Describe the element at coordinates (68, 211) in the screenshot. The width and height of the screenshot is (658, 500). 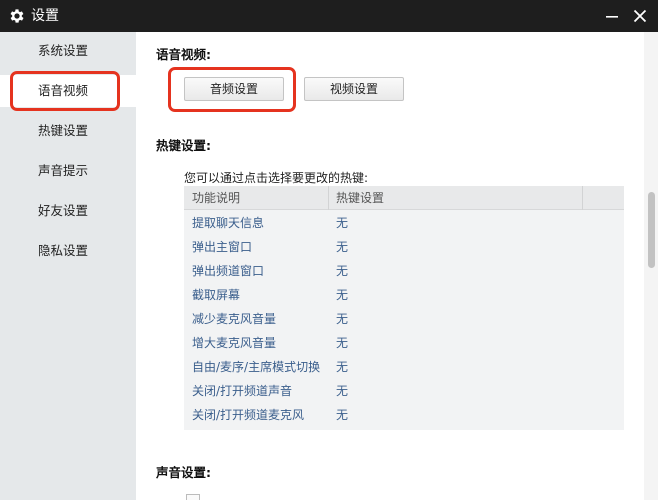
I see `sidebar-item-friends: 好友设置` at that location.